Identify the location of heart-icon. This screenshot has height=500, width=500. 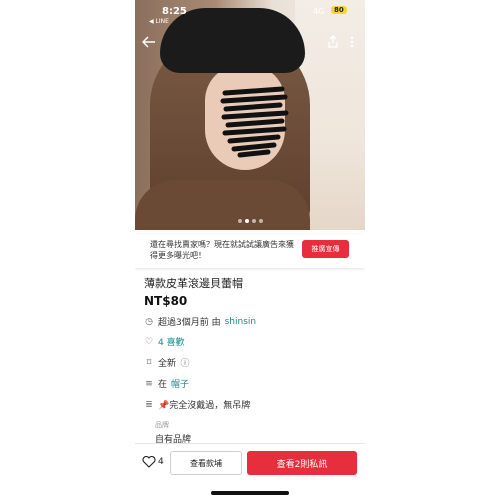
(149, 462).